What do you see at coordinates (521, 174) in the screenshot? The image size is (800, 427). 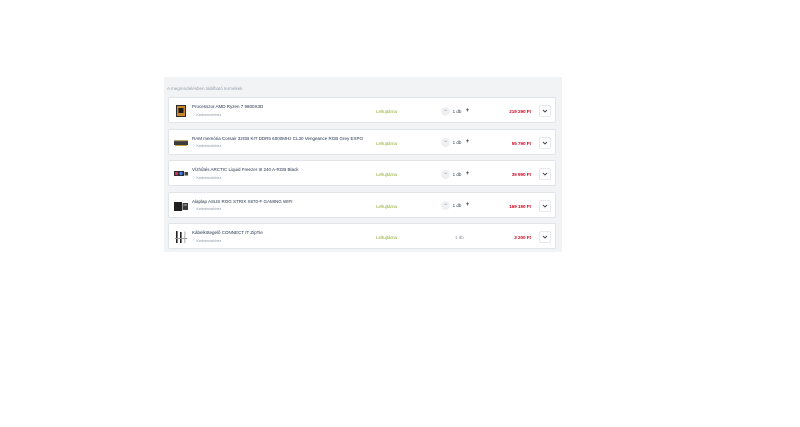 I see `item-price: 35 990 Ft` at bounding box center [521, 174].